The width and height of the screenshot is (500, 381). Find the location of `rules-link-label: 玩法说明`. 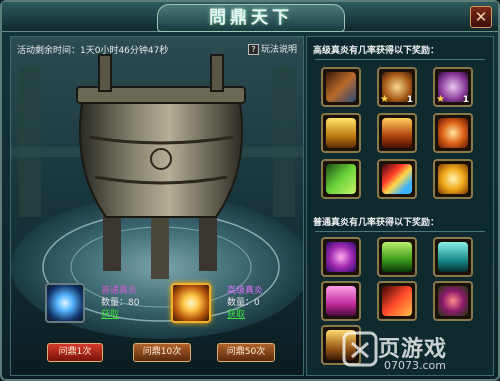

rules-link-label: 玩法说明 is located at coordinates (278, 50).